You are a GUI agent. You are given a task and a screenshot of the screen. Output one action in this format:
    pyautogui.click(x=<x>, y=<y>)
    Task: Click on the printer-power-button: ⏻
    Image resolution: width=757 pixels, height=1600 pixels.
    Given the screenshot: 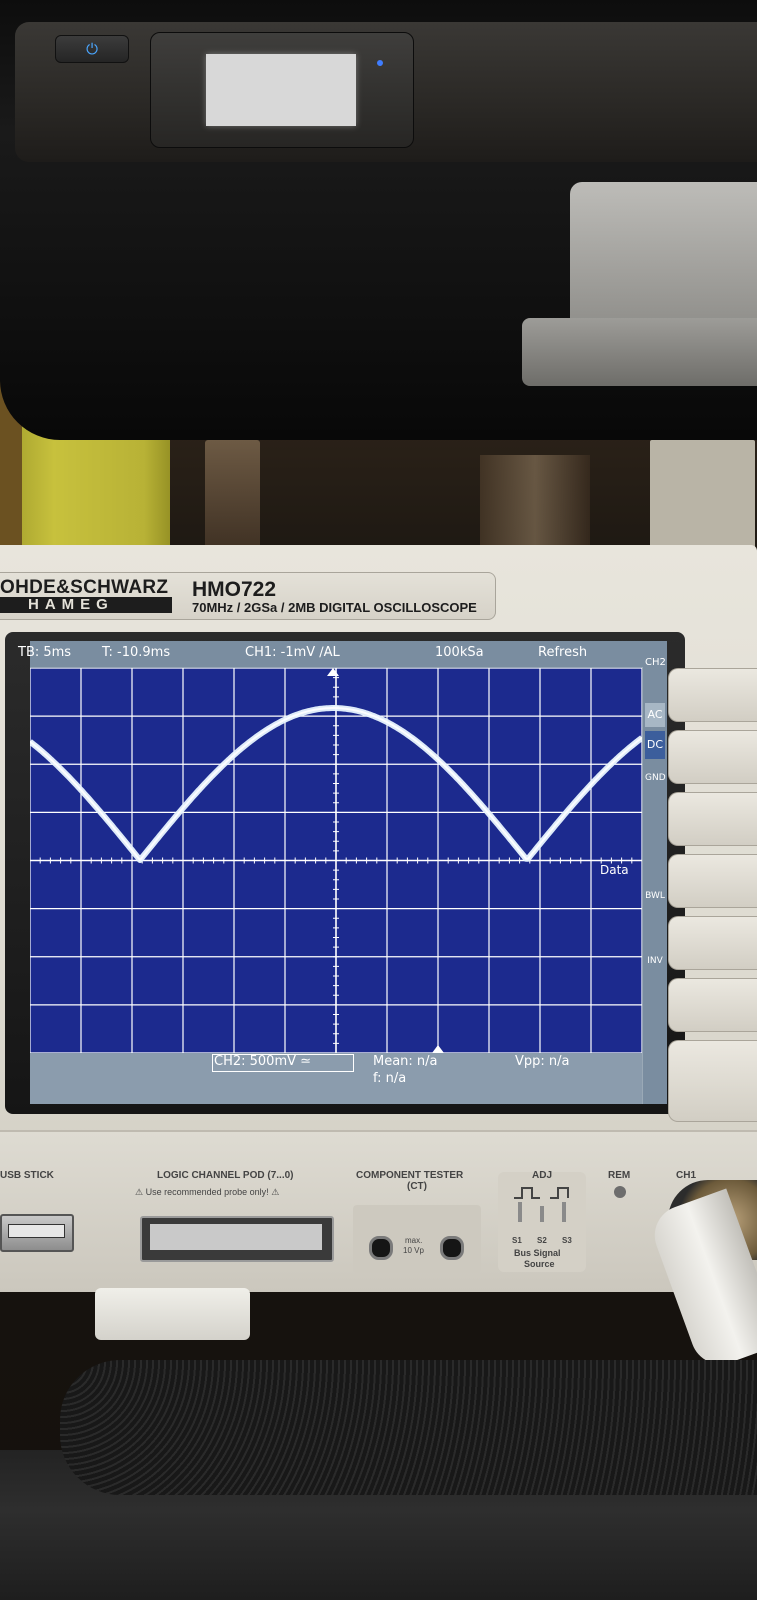 What is the action you would take?
    pyautogui.click(x=92, y=49)
    